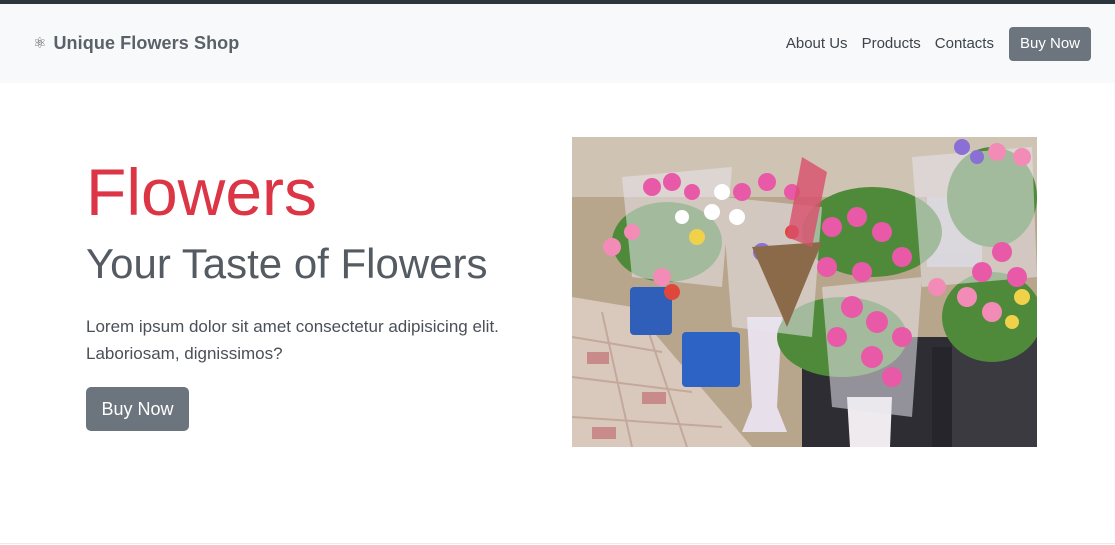  What do you see at coordinates (1049, 43) in the screenshot?
I see `nav-buy-now-button: Buy Now` at bounding box center [1049, 43].